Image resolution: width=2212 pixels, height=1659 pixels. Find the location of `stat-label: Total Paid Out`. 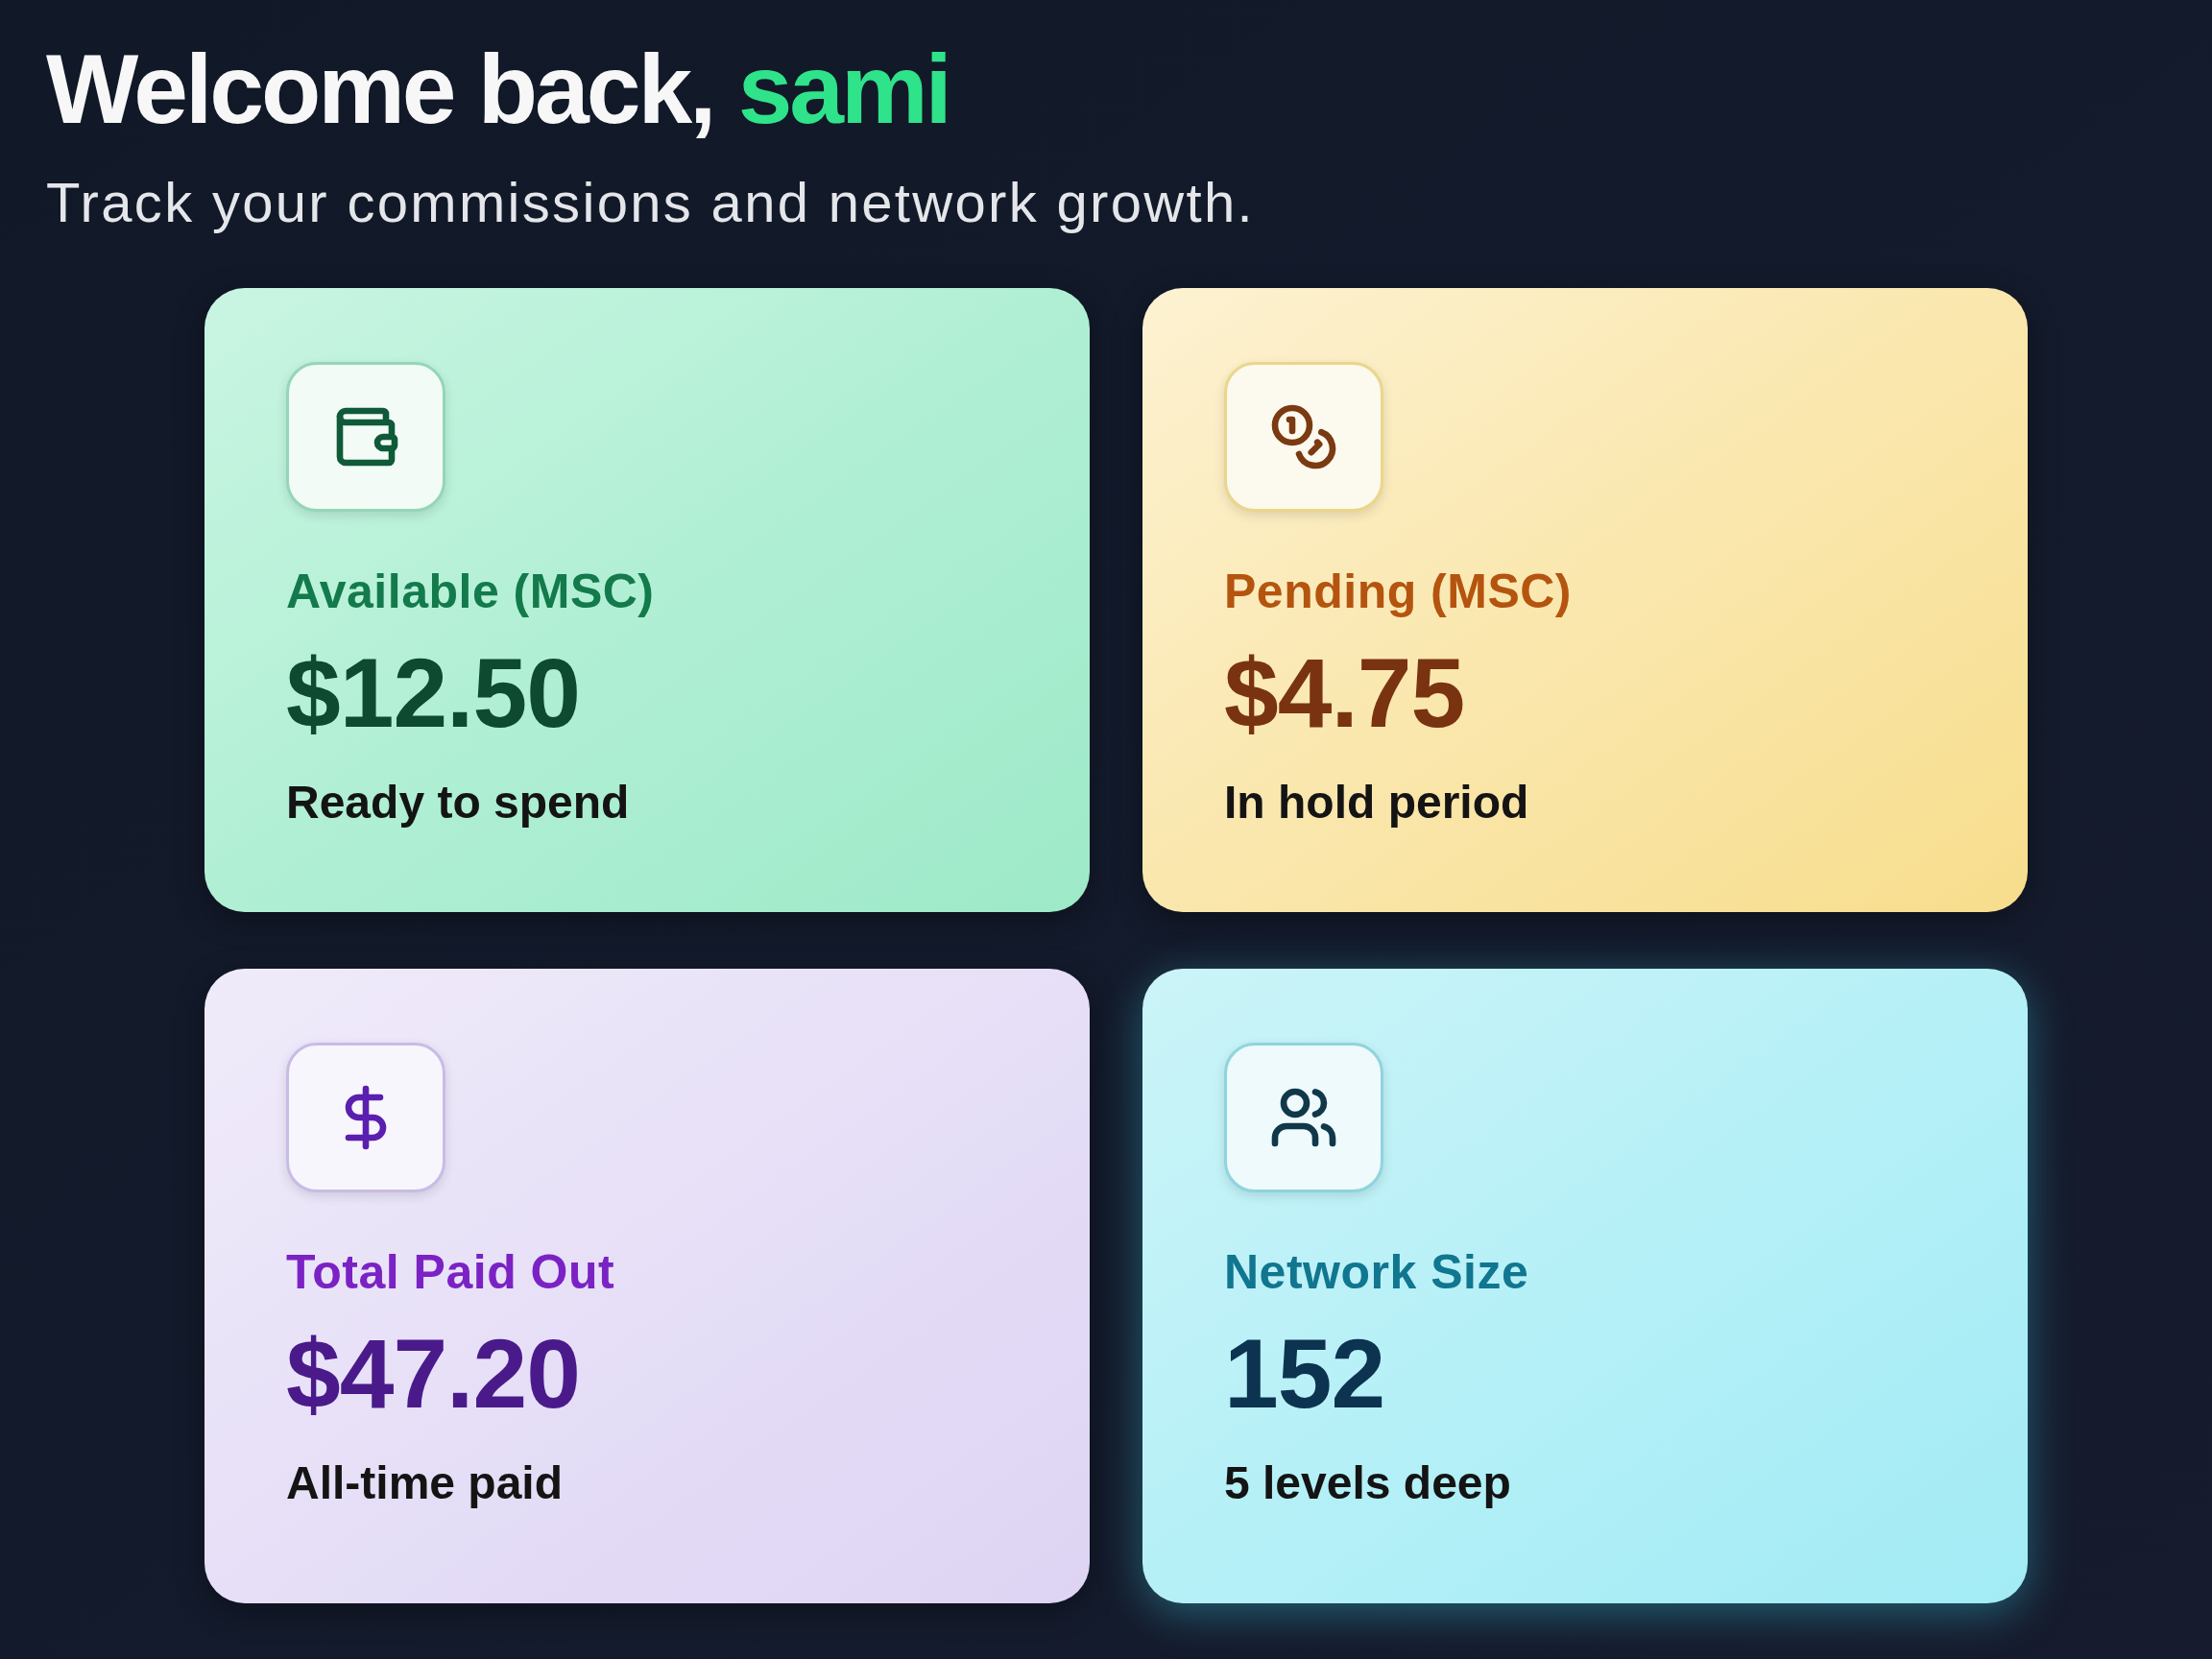

stat-label: Total Paid Out is located at coordinates (450, 1272).